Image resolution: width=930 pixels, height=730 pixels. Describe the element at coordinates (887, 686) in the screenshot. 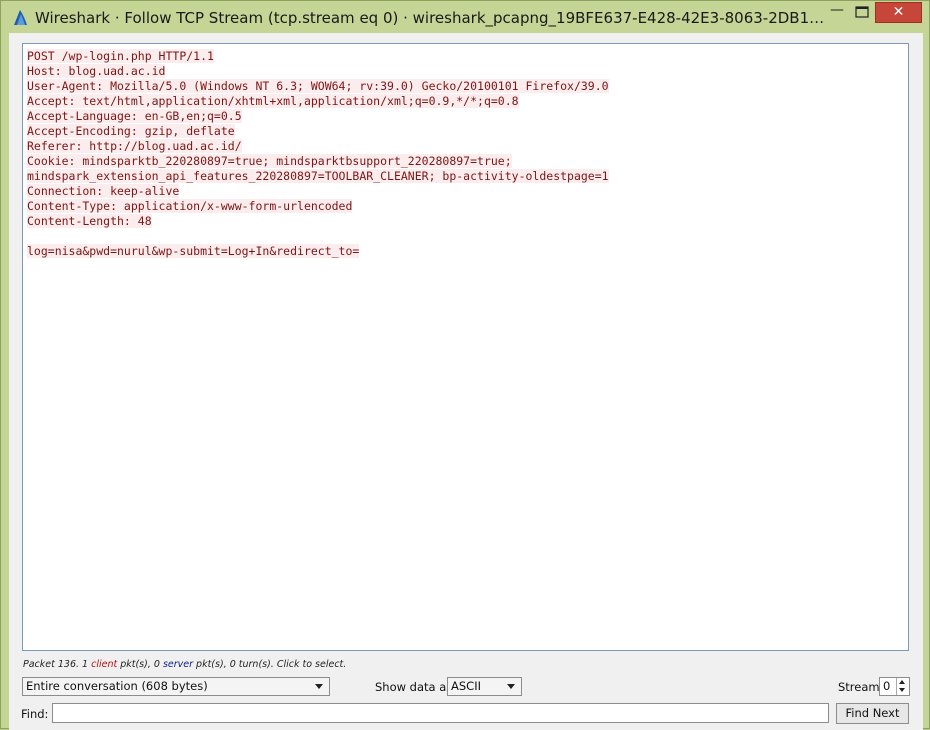

I see `stream-number-value: 0` at that location.